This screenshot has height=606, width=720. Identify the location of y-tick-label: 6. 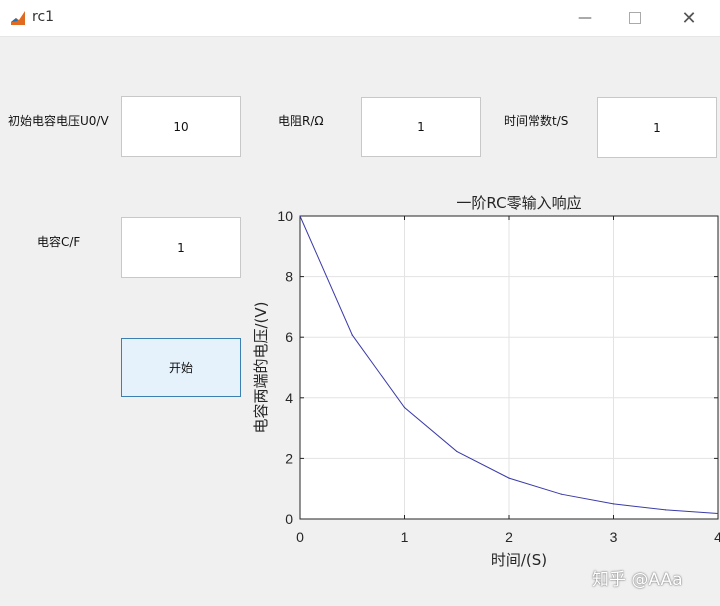
(289, 337).